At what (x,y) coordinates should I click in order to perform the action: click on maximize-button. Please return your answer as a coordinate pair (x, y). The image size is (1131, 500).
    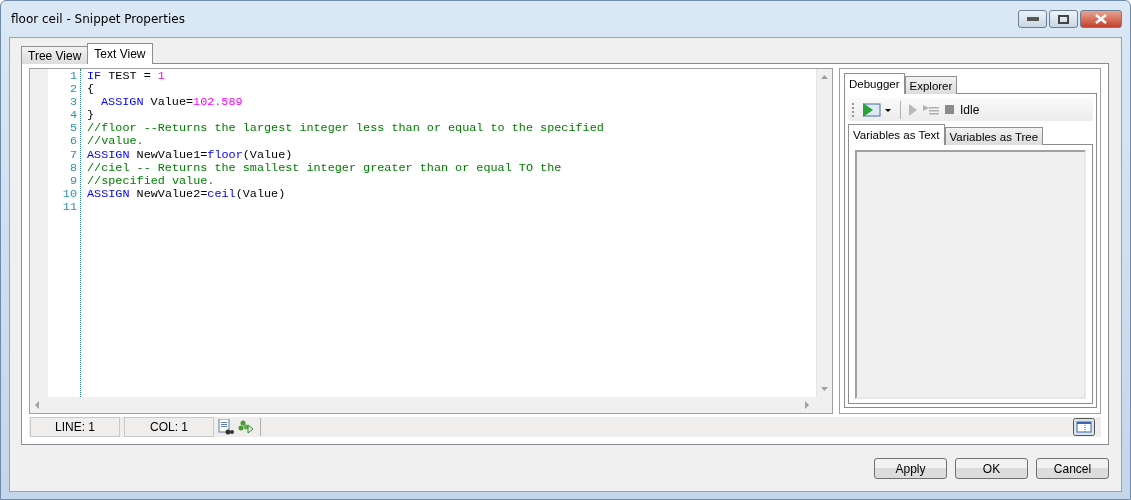
    Looking at the image, I should click on (1063, 19).